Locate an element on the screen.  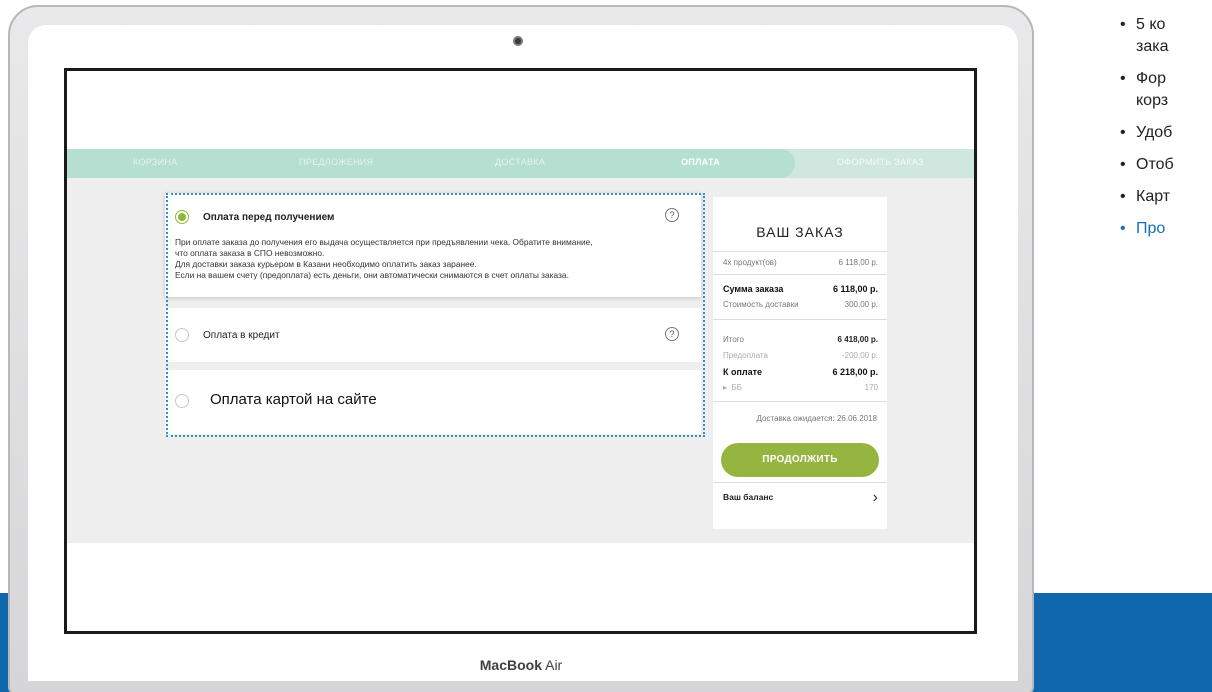
bullet-item: • Отоб is located at coordinates (1161, 165).